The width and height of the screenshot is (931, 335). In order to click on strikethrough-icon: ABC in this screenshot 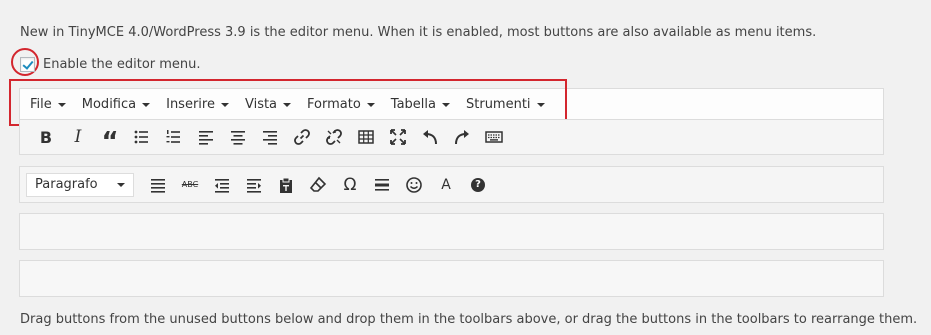, I will do `click(190, 184)`.